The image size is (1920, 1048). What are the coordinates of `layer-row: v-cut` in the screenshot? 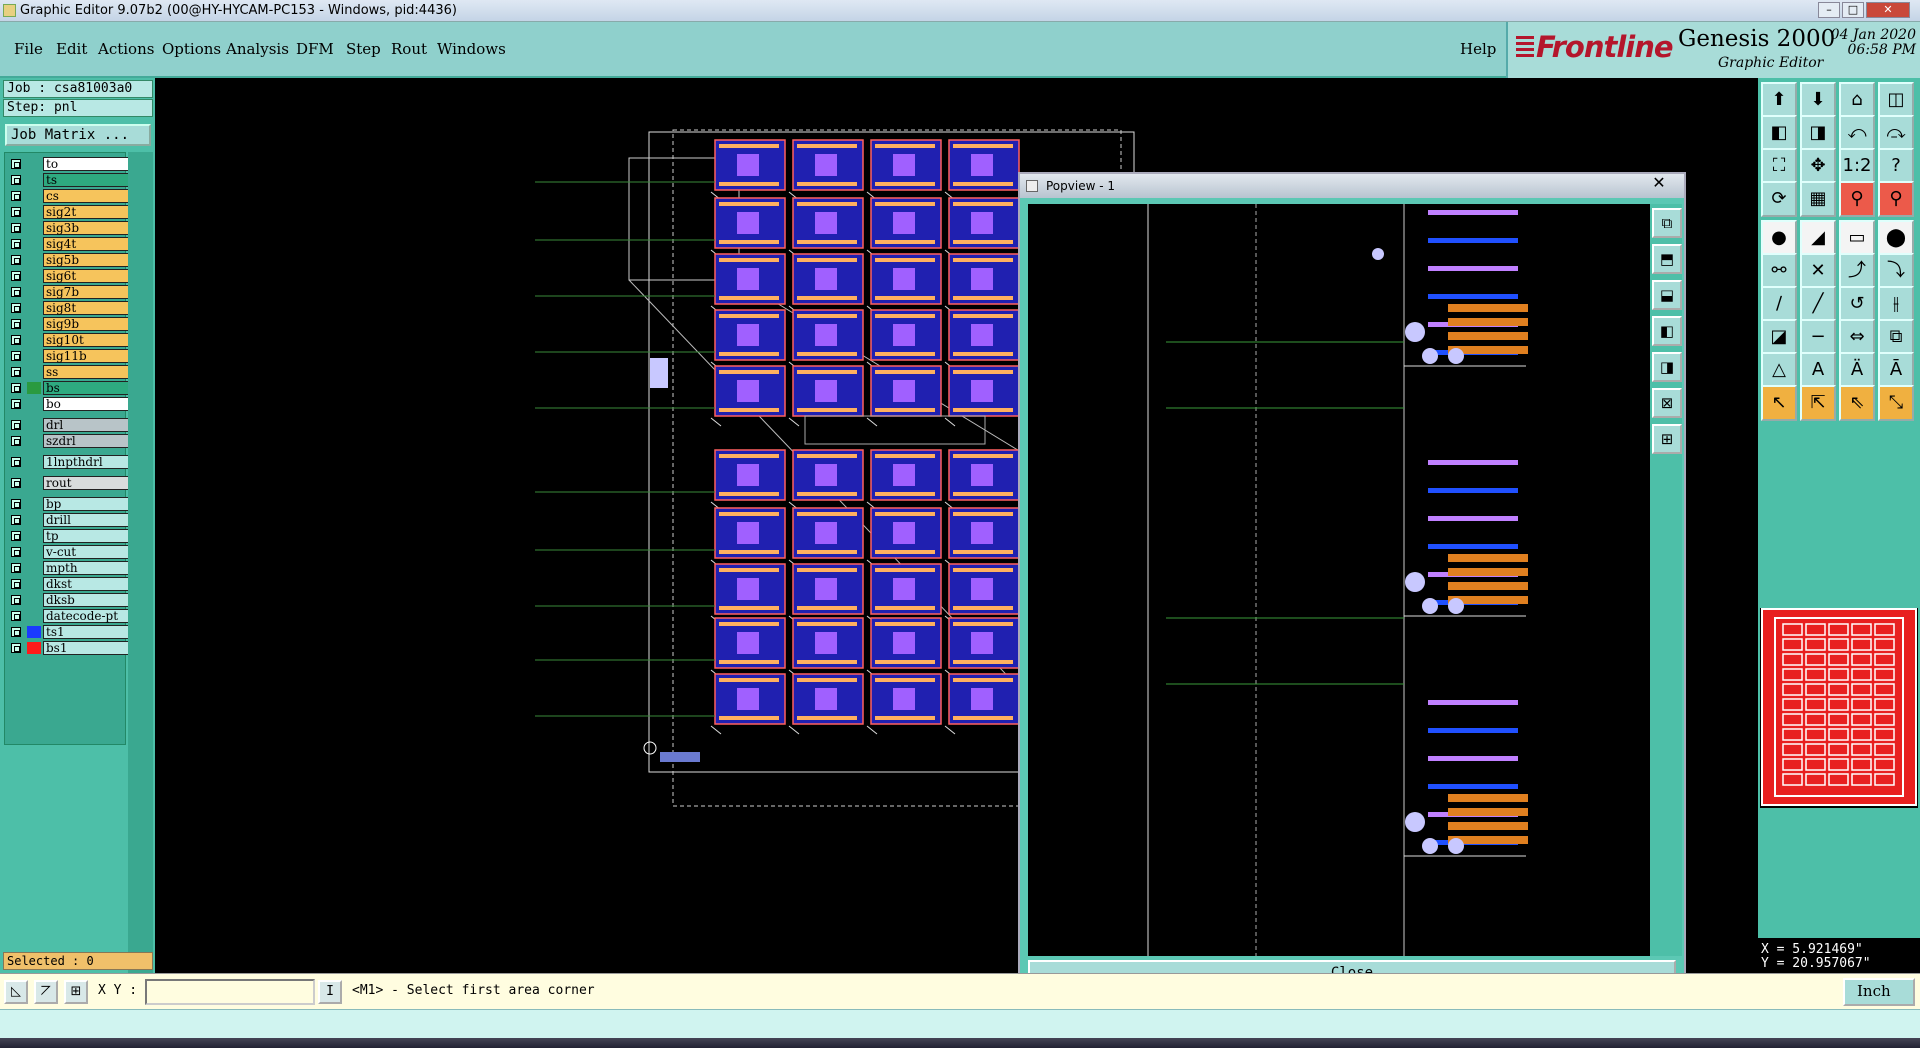 It's located at (68, 552).